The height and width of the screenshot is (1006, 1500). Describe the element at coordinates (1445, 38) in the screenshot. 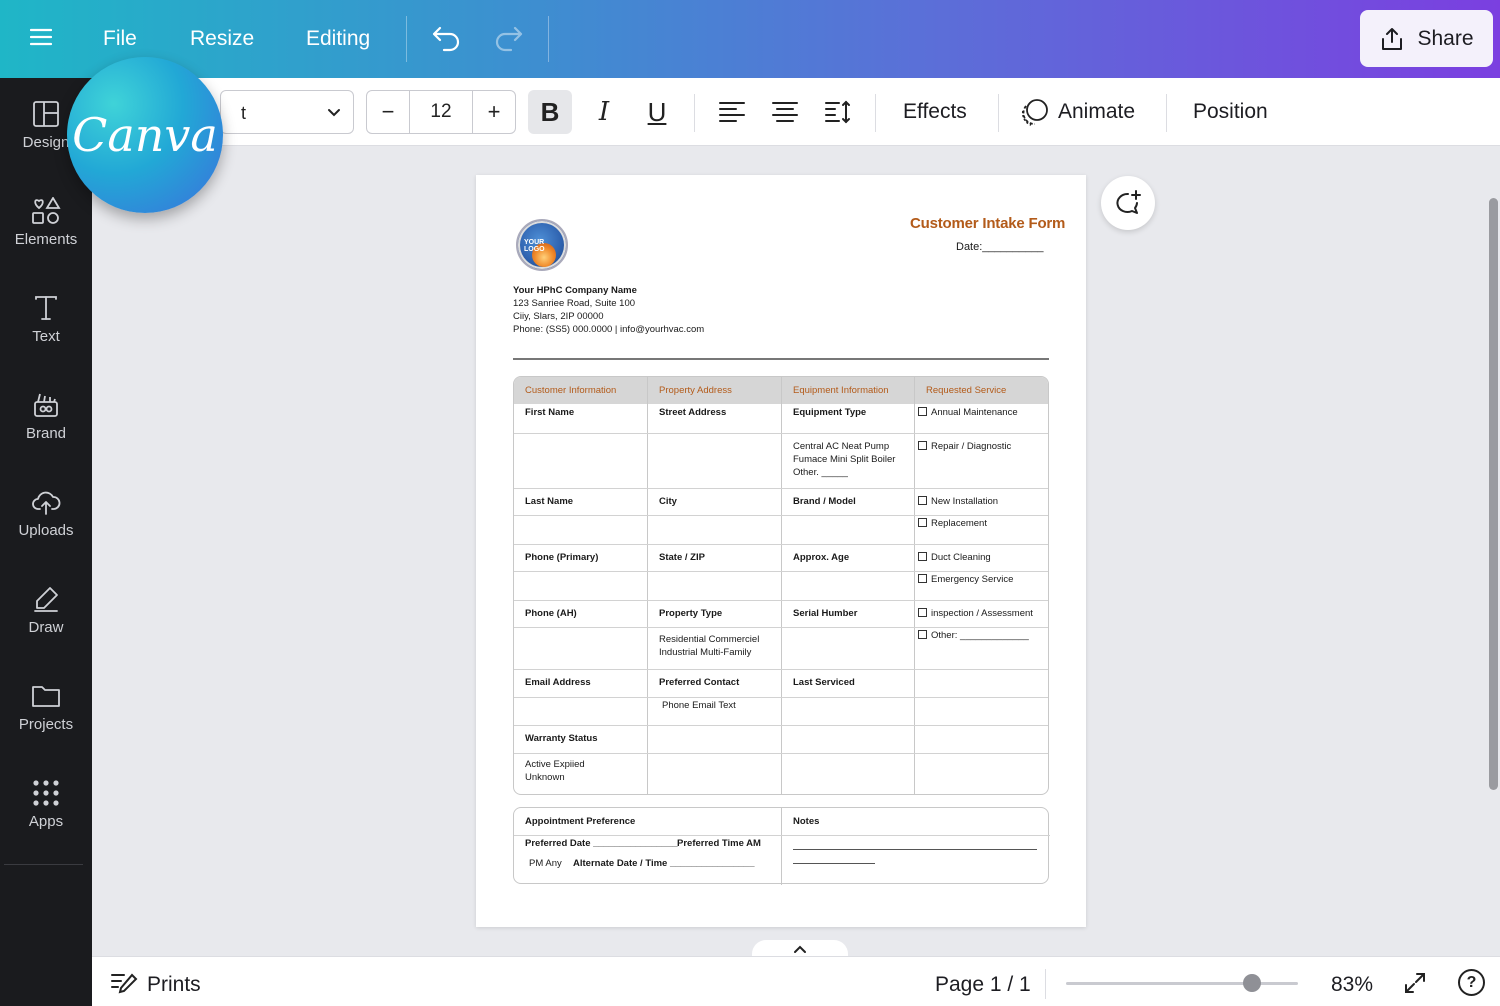

I see `share-label: Share` at that location.